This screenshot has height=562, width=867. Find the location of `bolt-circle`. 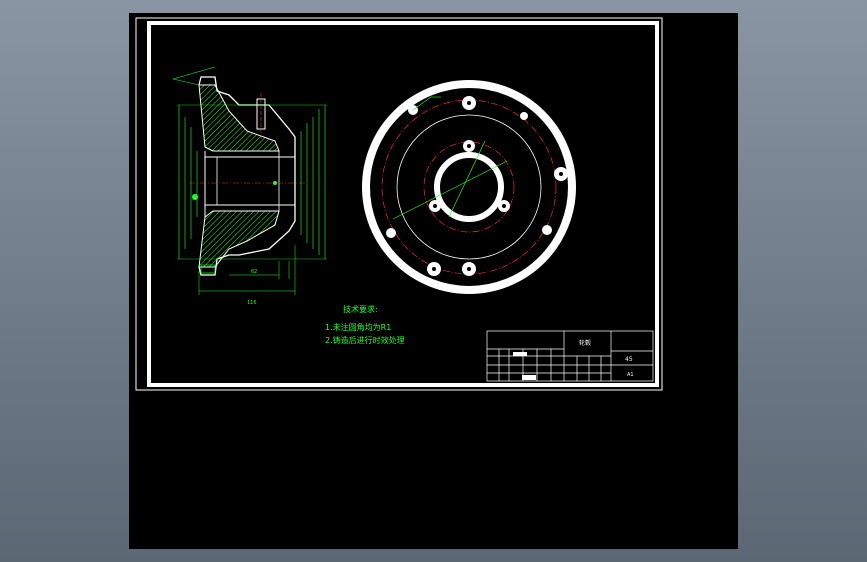

bolt-circle is located at coordinates (469, 187).